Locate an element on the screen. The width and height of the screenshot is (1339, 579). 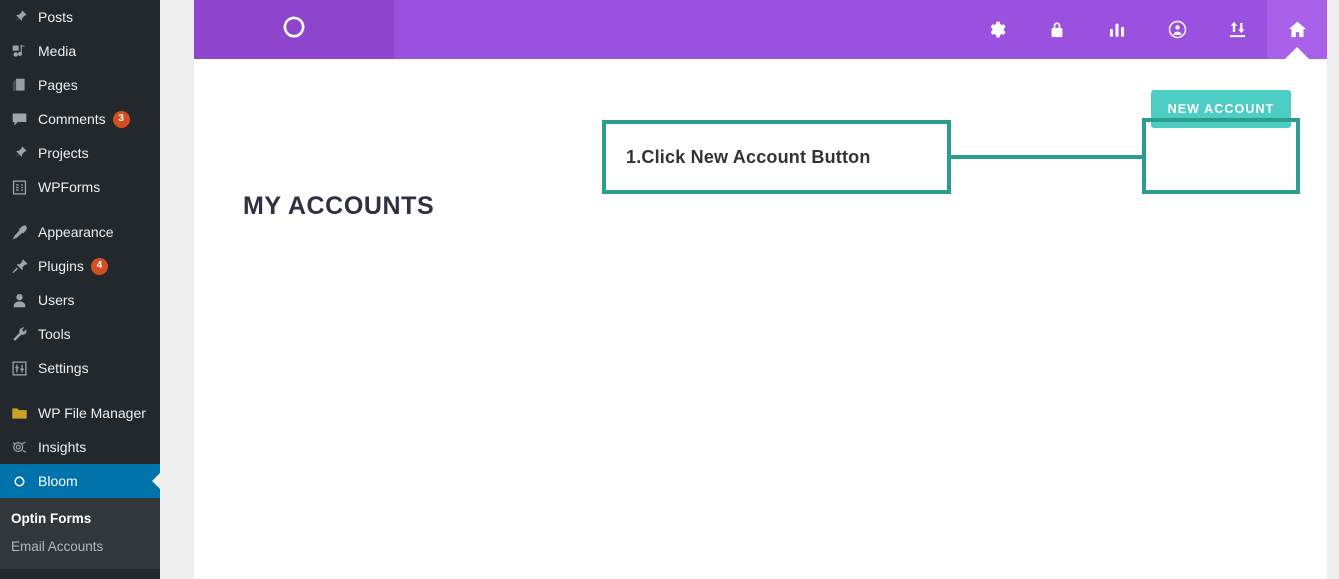
page-title: MY ACCOUNTS is located at coordinates (339, 206).